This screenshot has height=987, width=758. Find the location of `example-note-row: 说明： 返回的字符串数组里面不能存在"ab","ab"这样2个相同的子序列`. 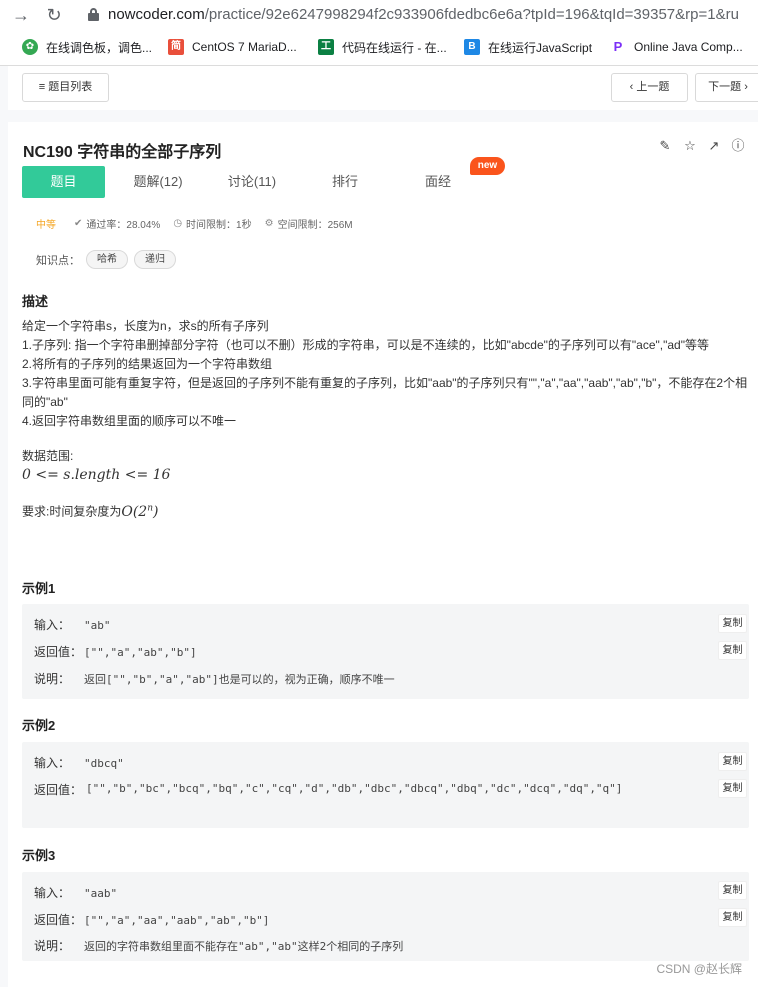

example-note-row: 说明： 返回的字符串数组里面不能存在"ab","ab"这样2个相同的子序列 is located at coordinates (218, 945).